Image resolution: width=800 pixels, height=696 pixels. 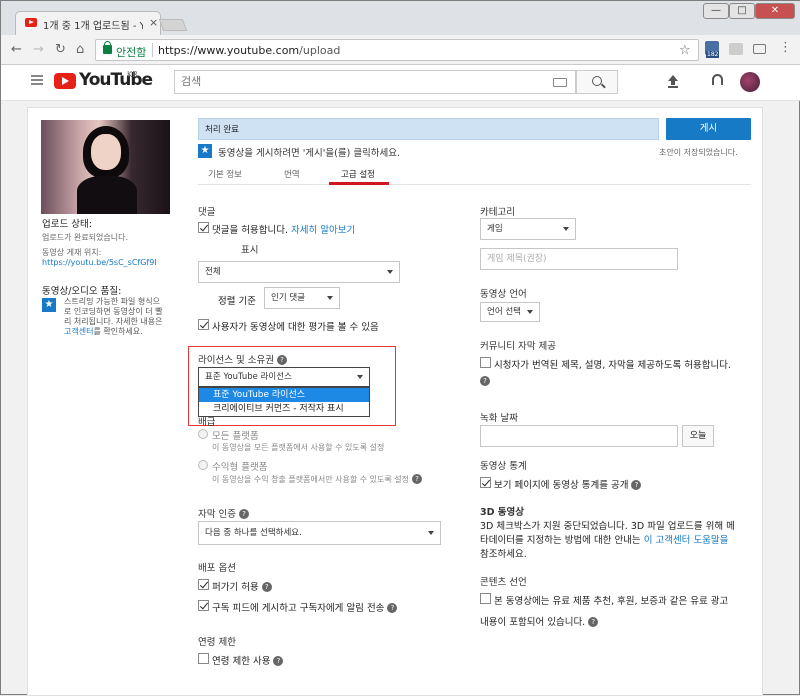 What do you see at coordinates (305, 607) in the screenshot?
I see `notify-label: 구독 피드에 게시하고 구독자에게 알림 전송?` at bounding box center [305, 607].